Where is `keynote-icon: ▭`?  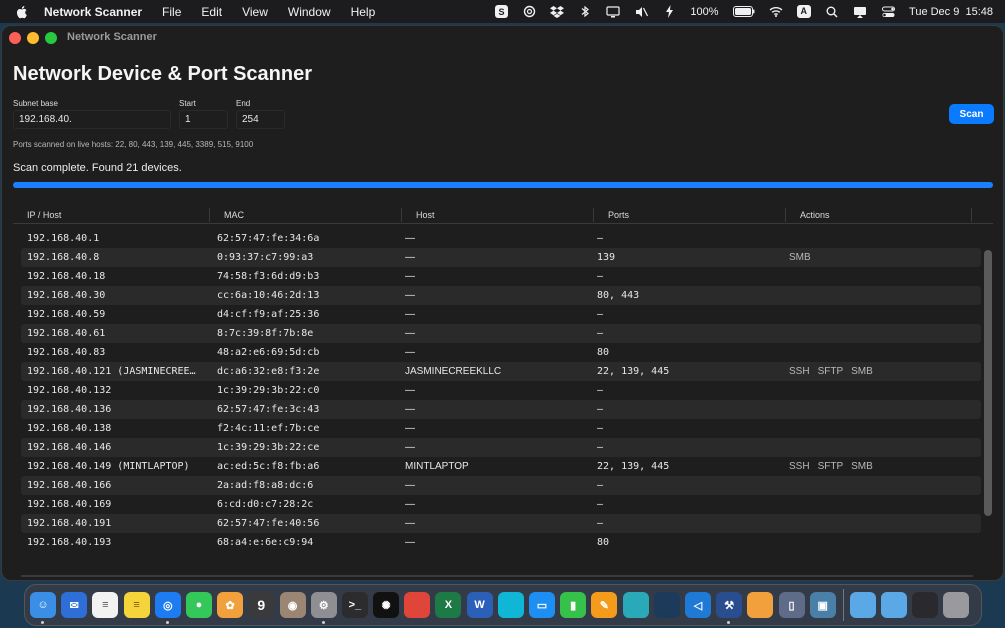
keynote-icon: ▭ is located at coordinates (542, 605).